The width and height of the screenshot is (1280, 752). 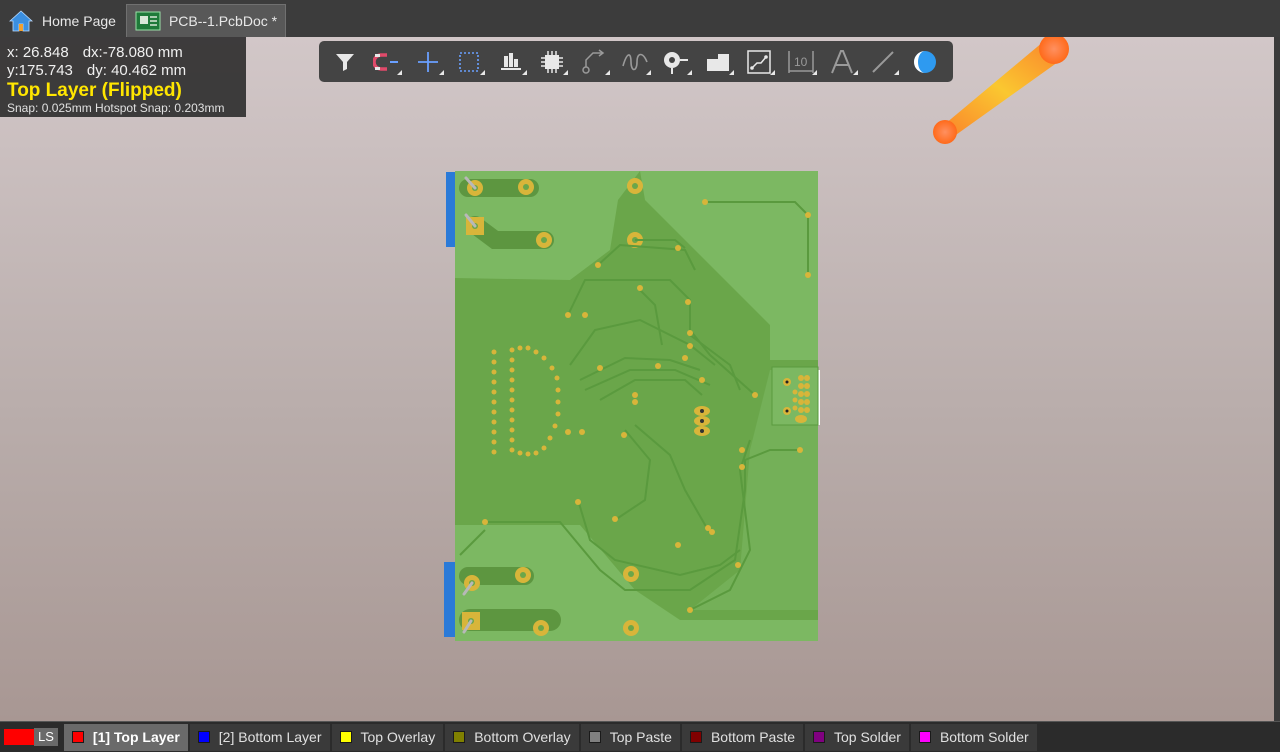 I want to click on tune-length-icon, so click(x=635, y=61).